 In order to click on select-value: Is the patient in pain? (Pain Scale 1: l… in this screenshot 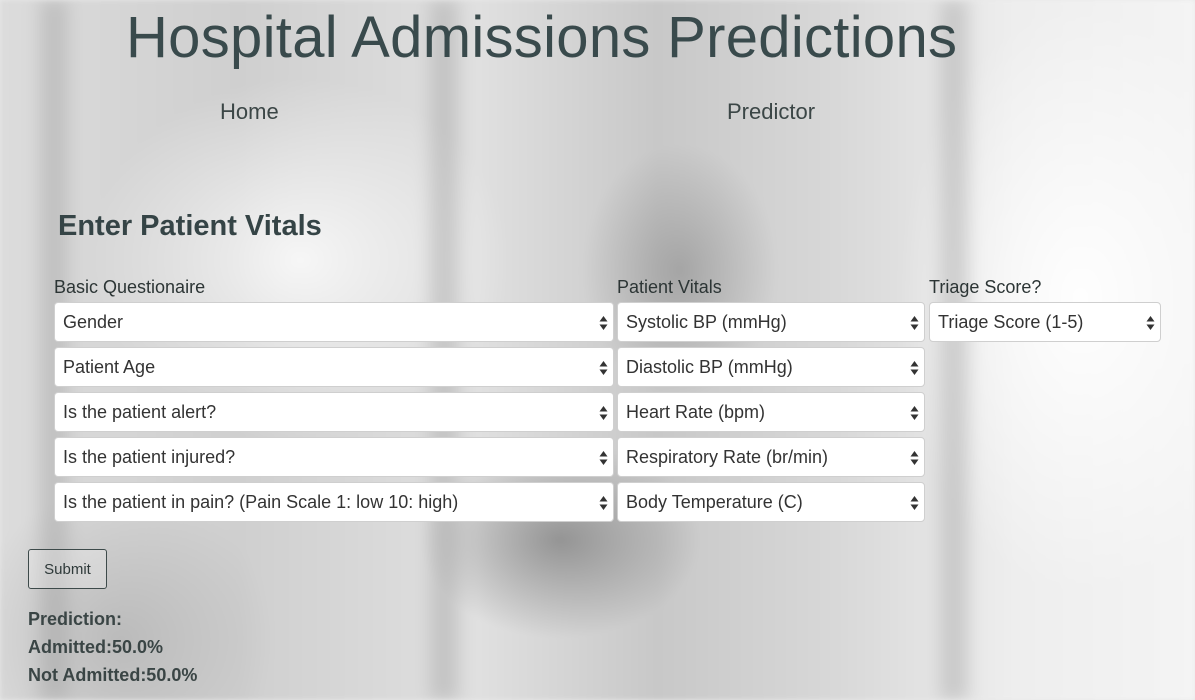, I will do `click(261, 501)`.